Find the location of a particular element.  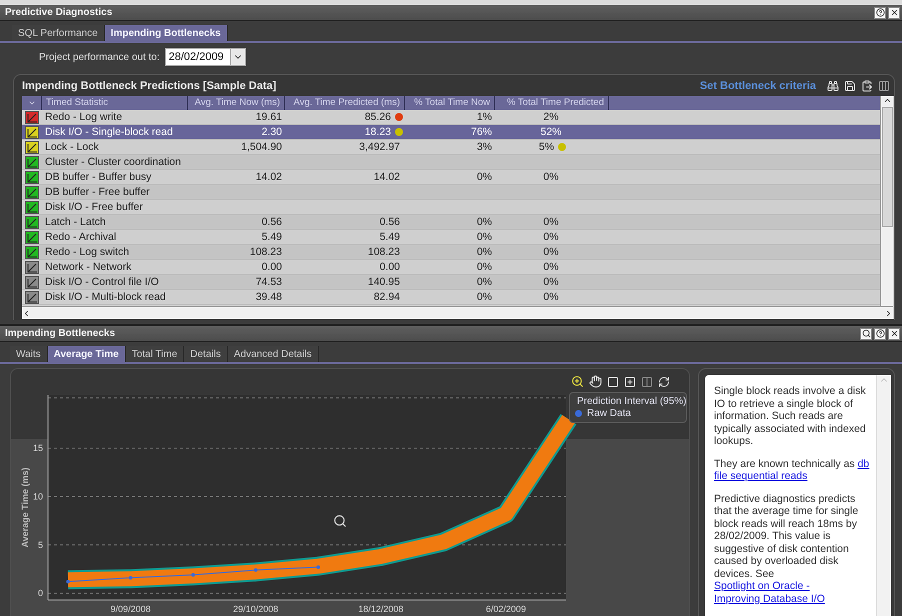

table-cell-text: Network - Network is located at coordinates (88, 267).